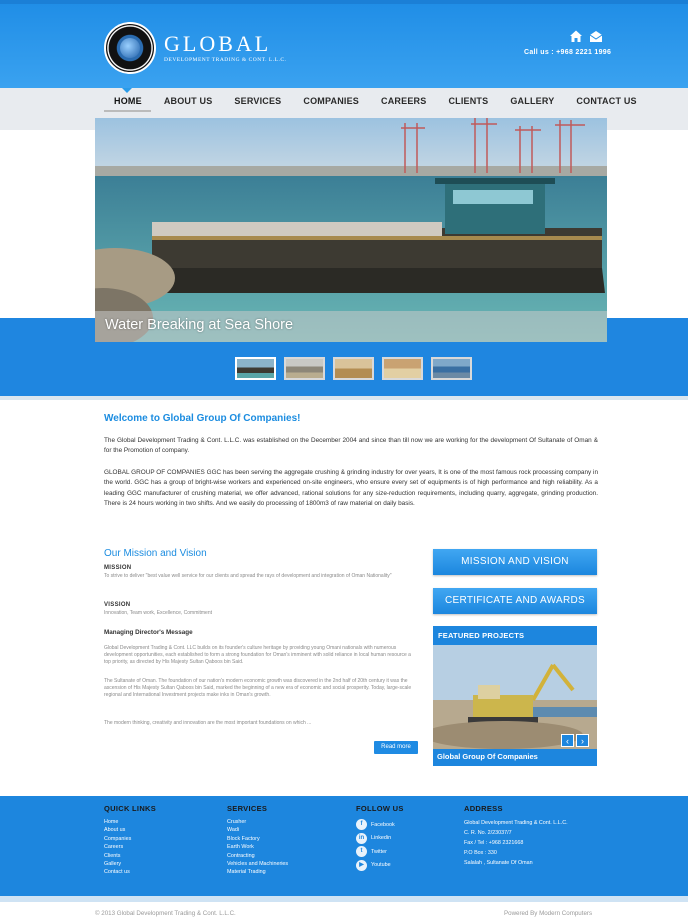 This screenshot has width=688, height=922. Describe the element at coordinates (117, 872) in the screenshot. I see `footer-link-contact-us: Contact us` at that location.